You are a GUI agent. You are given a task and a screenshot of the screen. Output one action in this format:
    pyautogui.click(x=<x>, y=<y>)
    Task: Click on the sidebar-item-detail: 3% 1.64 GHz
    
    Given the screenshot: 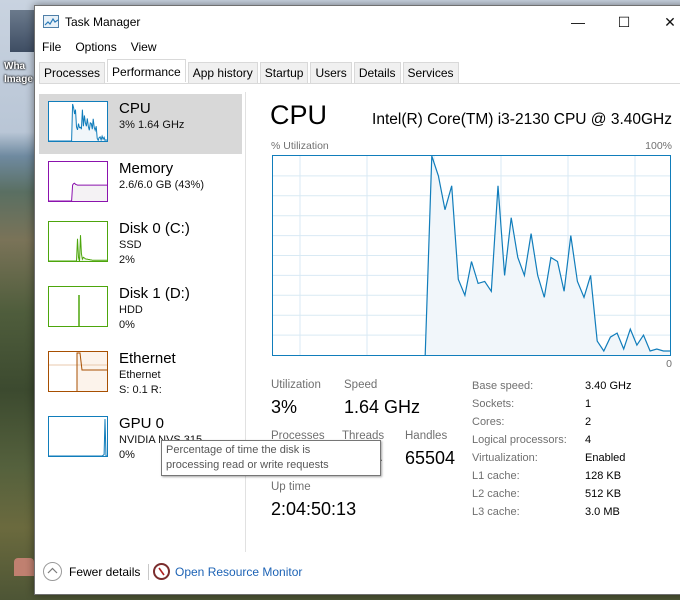 What is the action you would take?
    pyautogui.click(x=152, y=125)
    